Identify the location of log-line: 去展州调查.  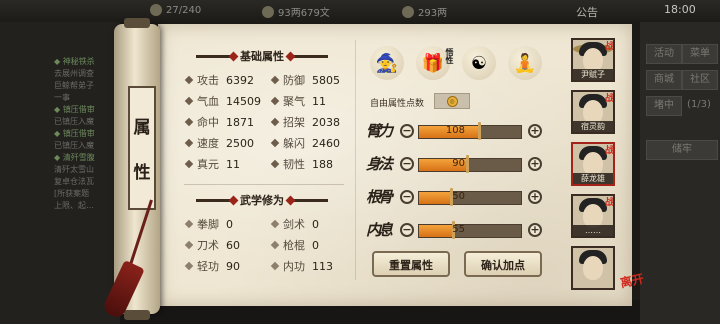
(74, 73).